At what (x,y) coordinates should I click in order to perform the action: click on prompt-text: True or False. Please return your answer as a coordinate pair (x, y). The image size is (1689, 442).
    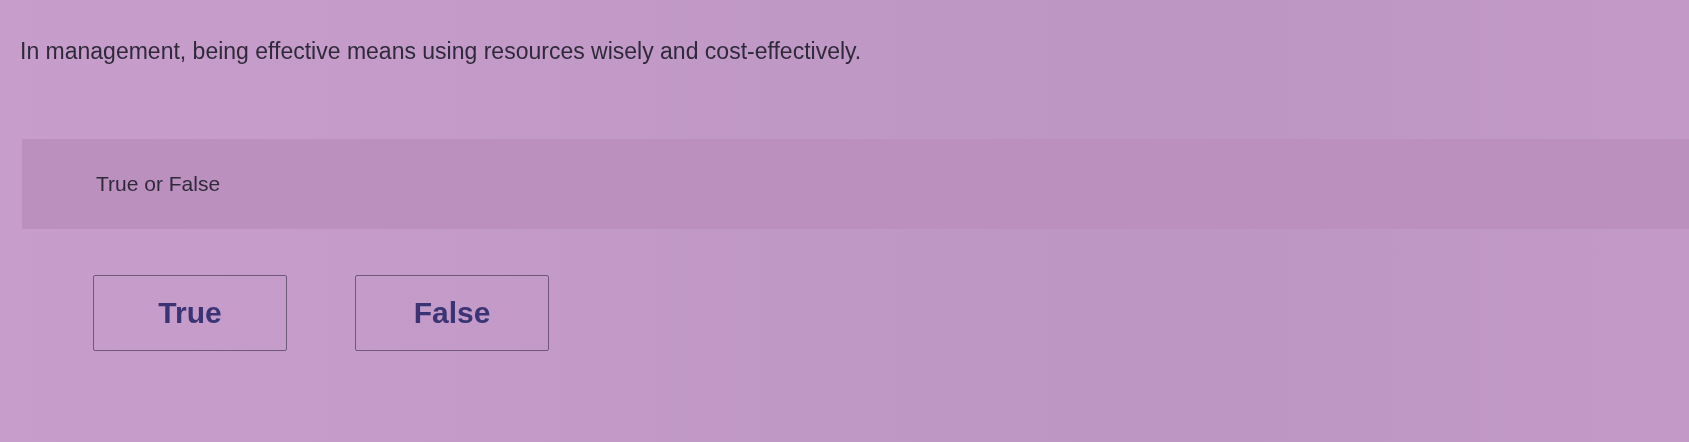
    Looking at the image, I should click on (158, 184).